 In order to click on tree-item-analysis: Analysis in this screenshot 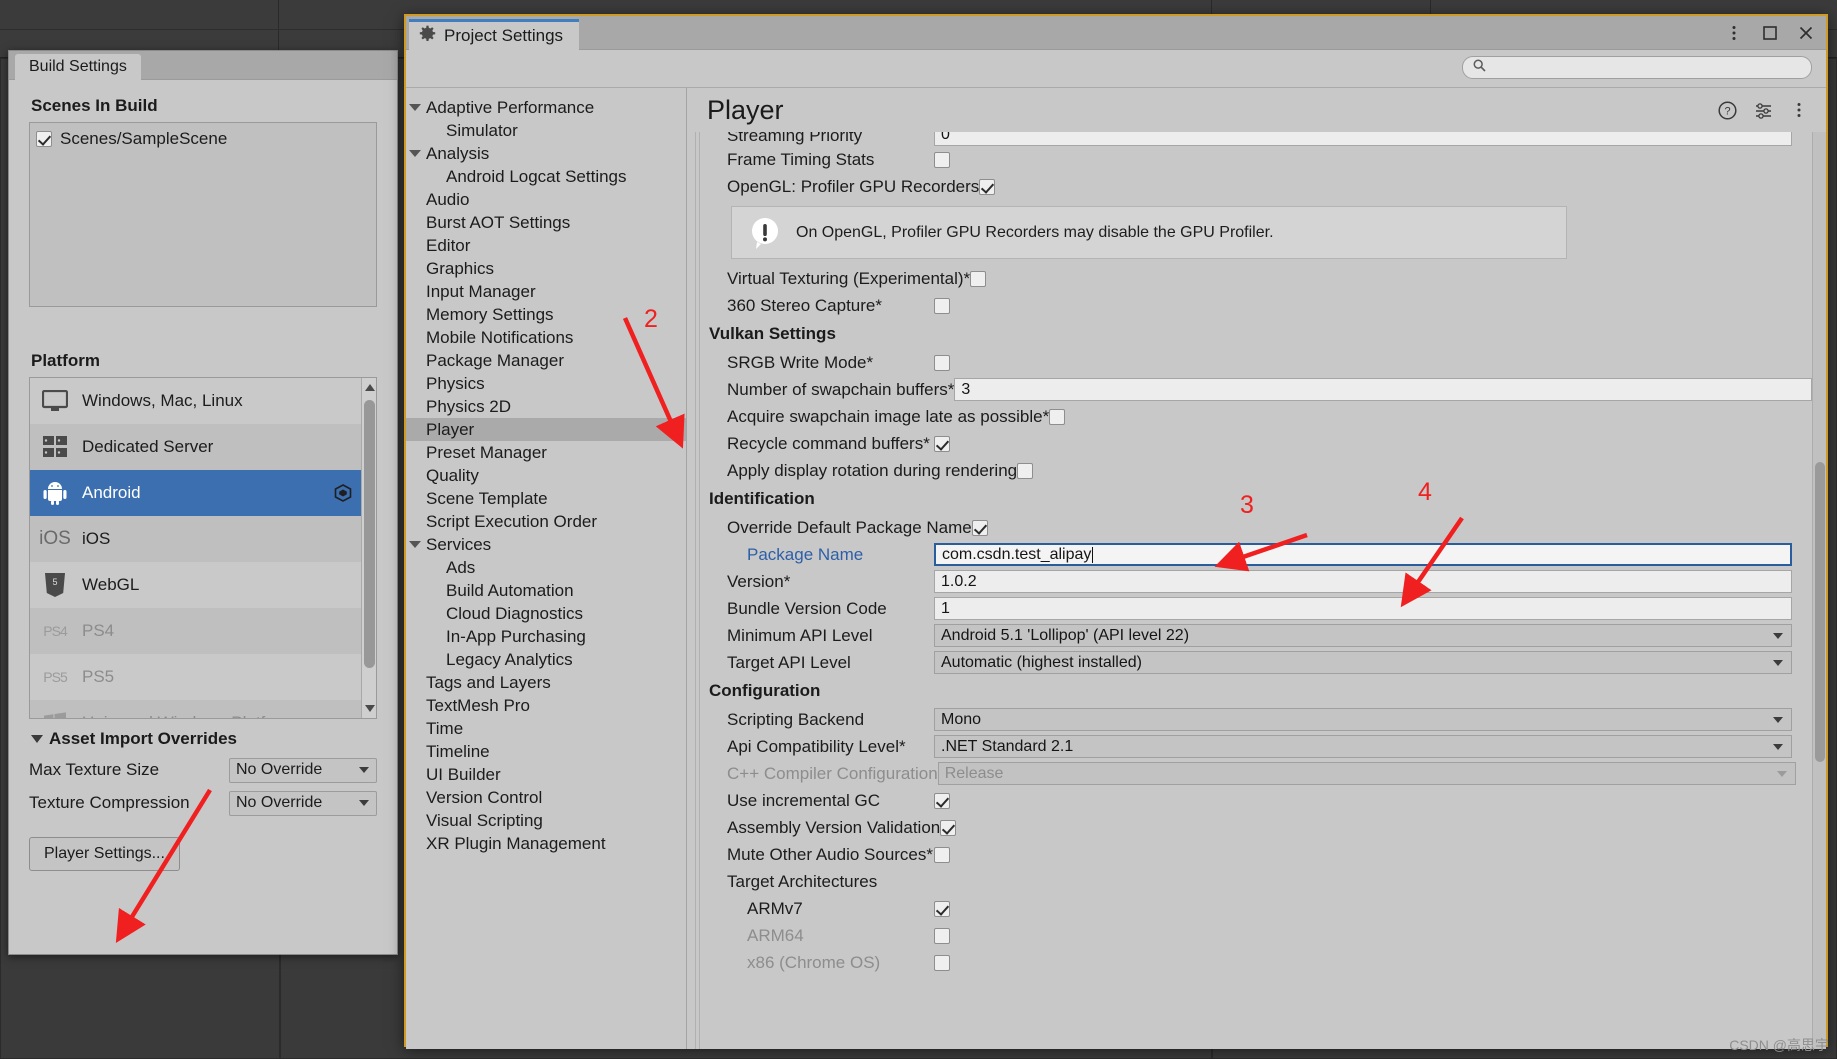, I will do `click(546, 153)`.